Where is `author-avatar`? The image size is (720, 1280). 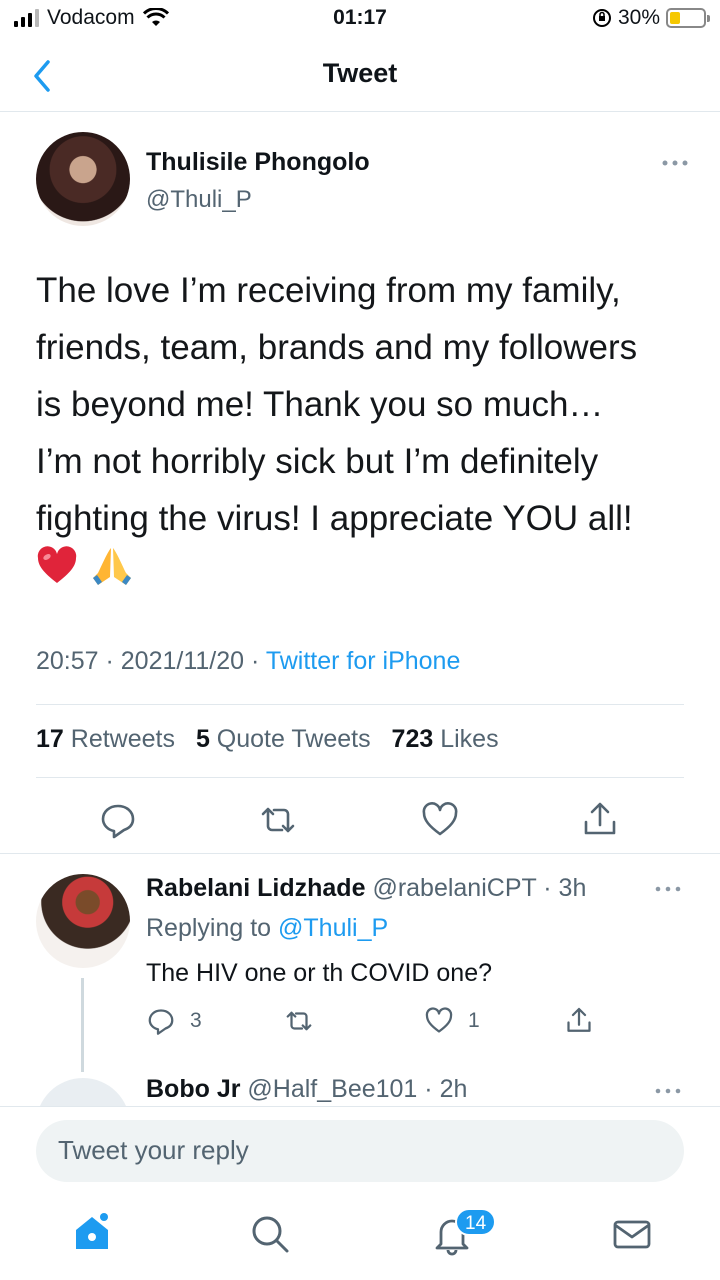 author-avatar is located at coordinates (83, 179).